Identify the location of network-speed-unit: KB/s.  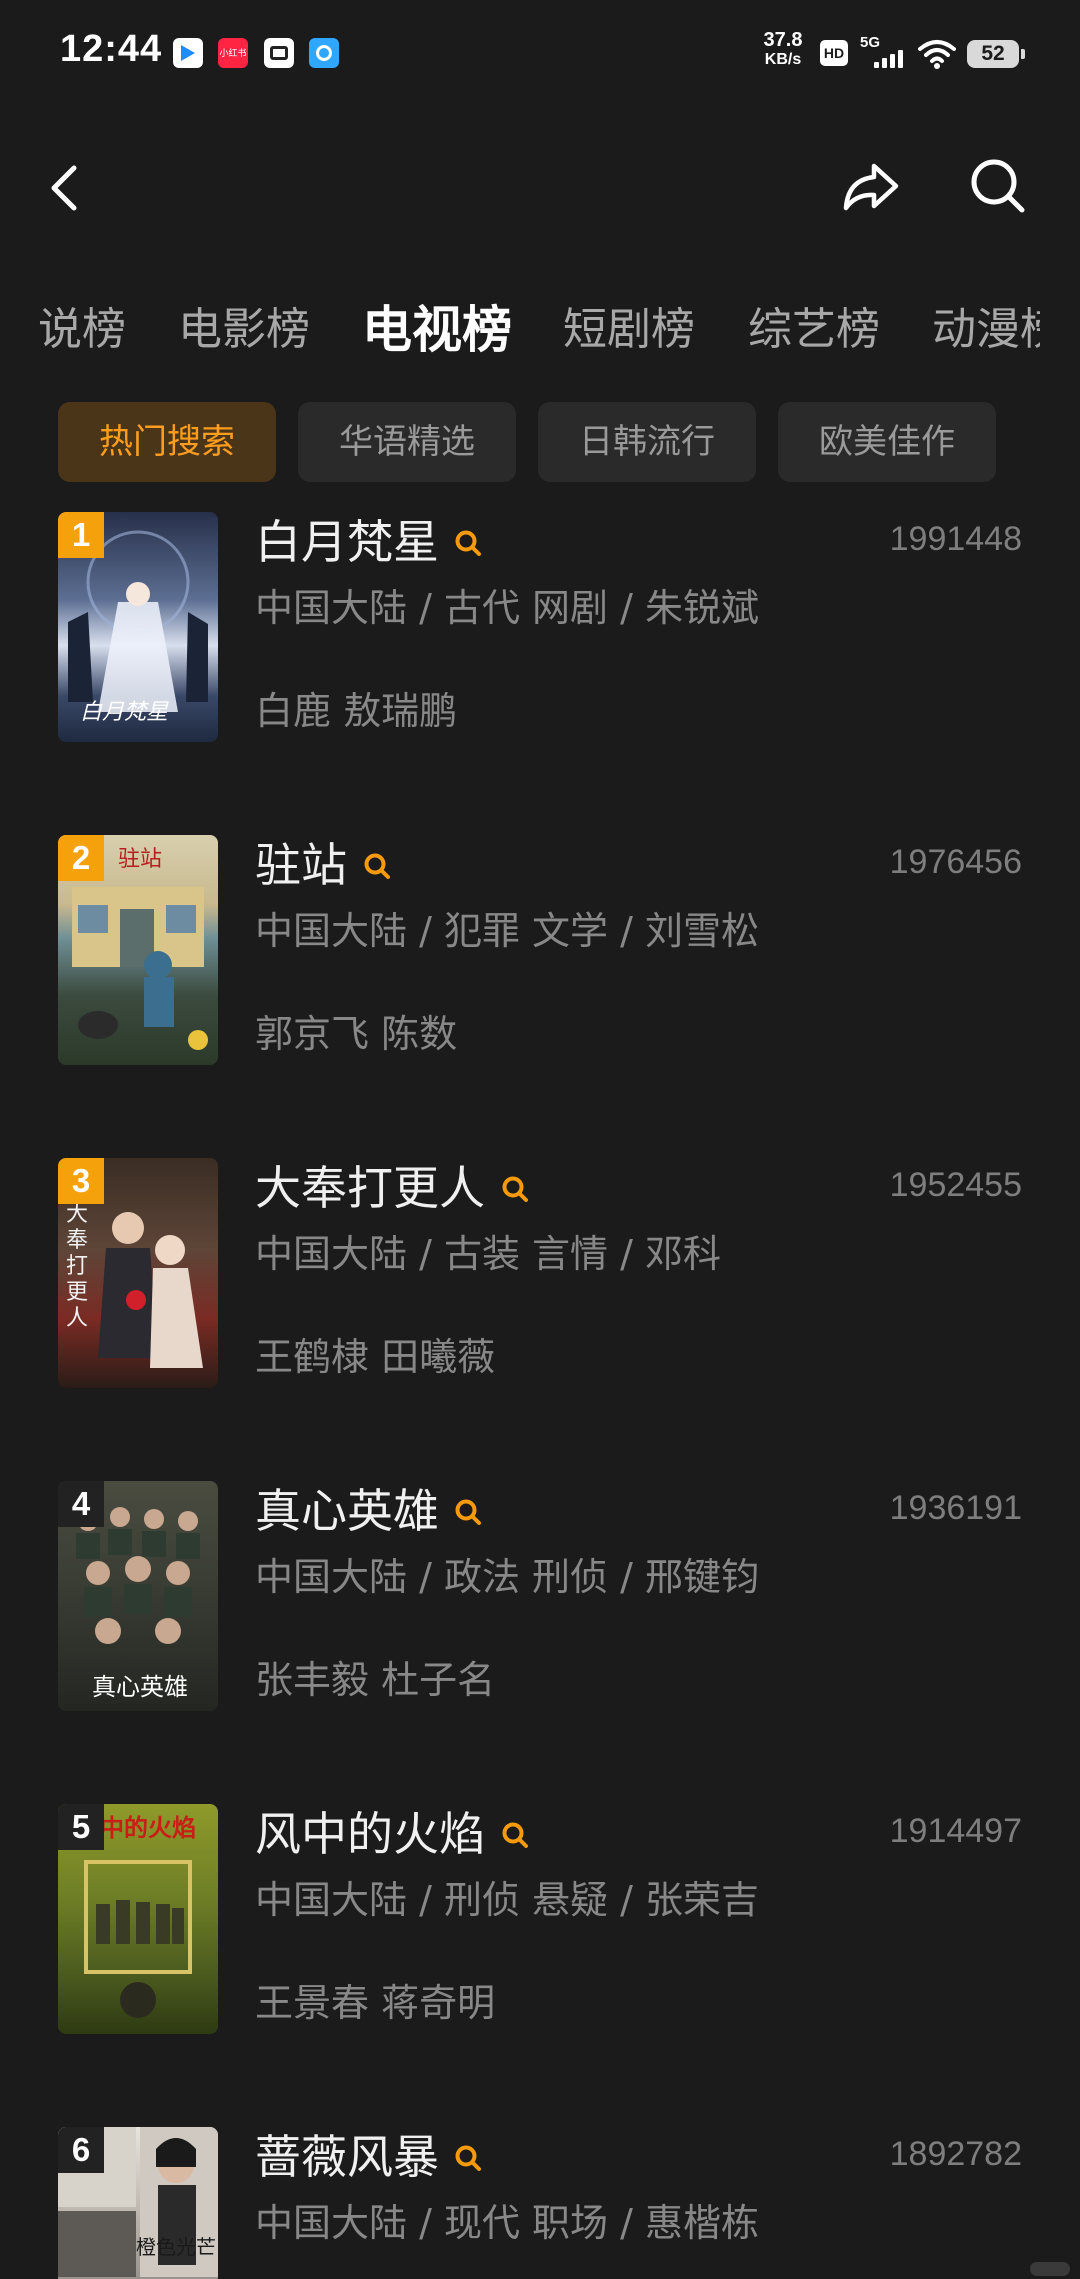
(783, 59).